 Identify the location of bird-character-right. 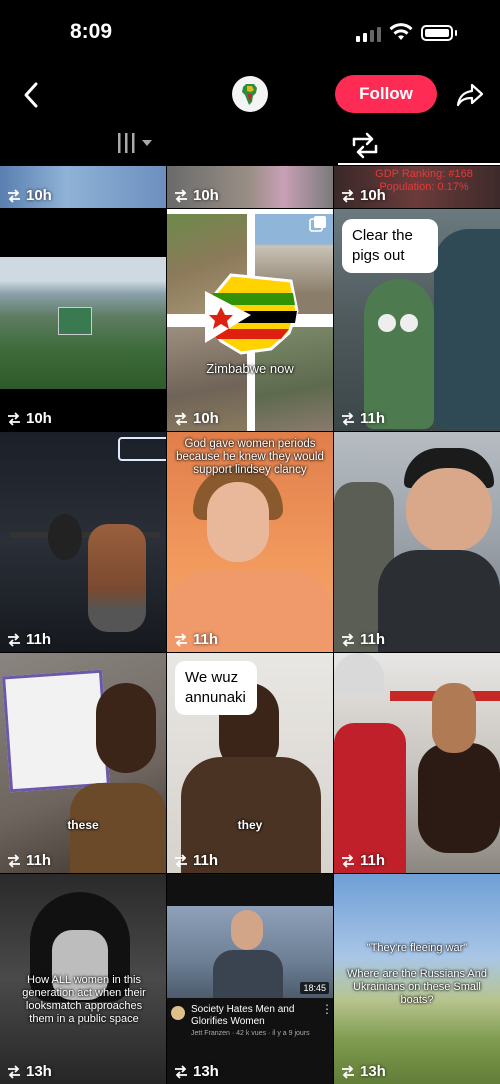
(467, 329).